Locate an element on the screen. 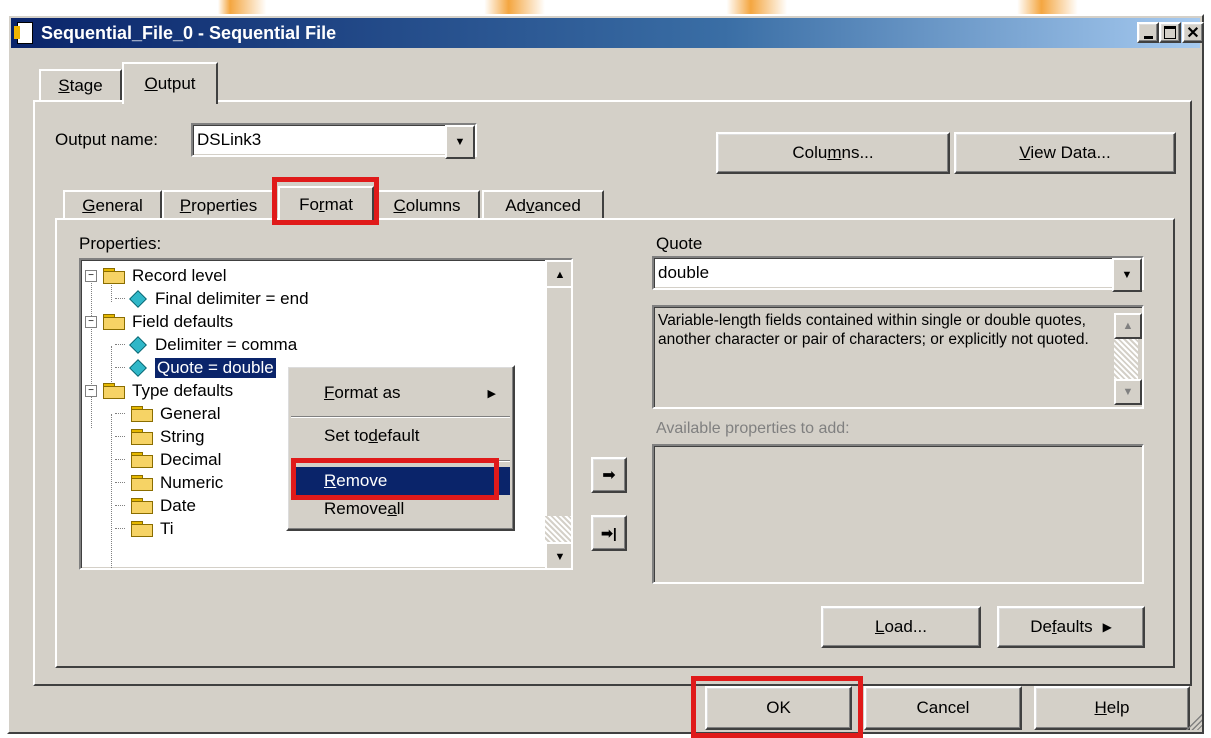  tree-folder-node: Date is located at coordinates (138, 505).